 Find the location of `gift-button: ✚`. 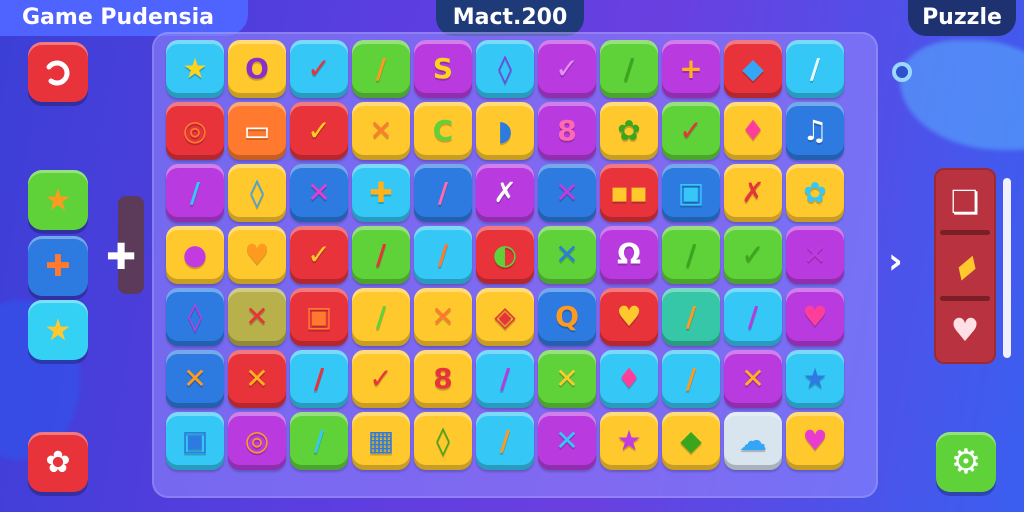

gift-button: ✚ is located at coordinates (58, 266).